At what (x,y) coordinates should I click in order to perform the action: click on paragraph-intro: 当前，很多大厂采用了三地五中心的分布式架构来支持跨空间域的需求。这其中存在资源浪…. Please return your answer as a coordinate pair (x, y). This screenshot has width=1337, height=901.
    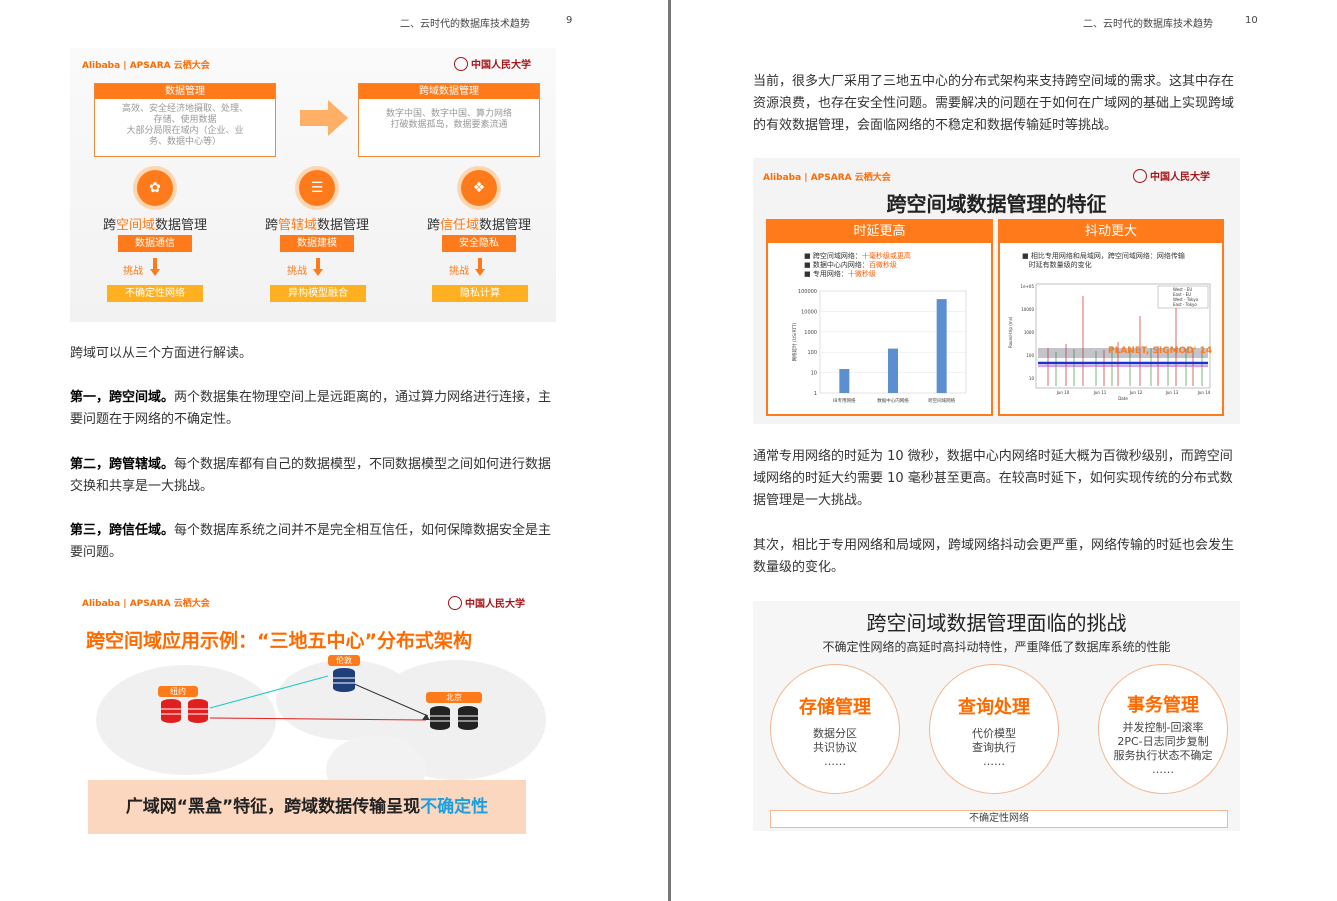
    Looking at the image, I should click on (994, 103).